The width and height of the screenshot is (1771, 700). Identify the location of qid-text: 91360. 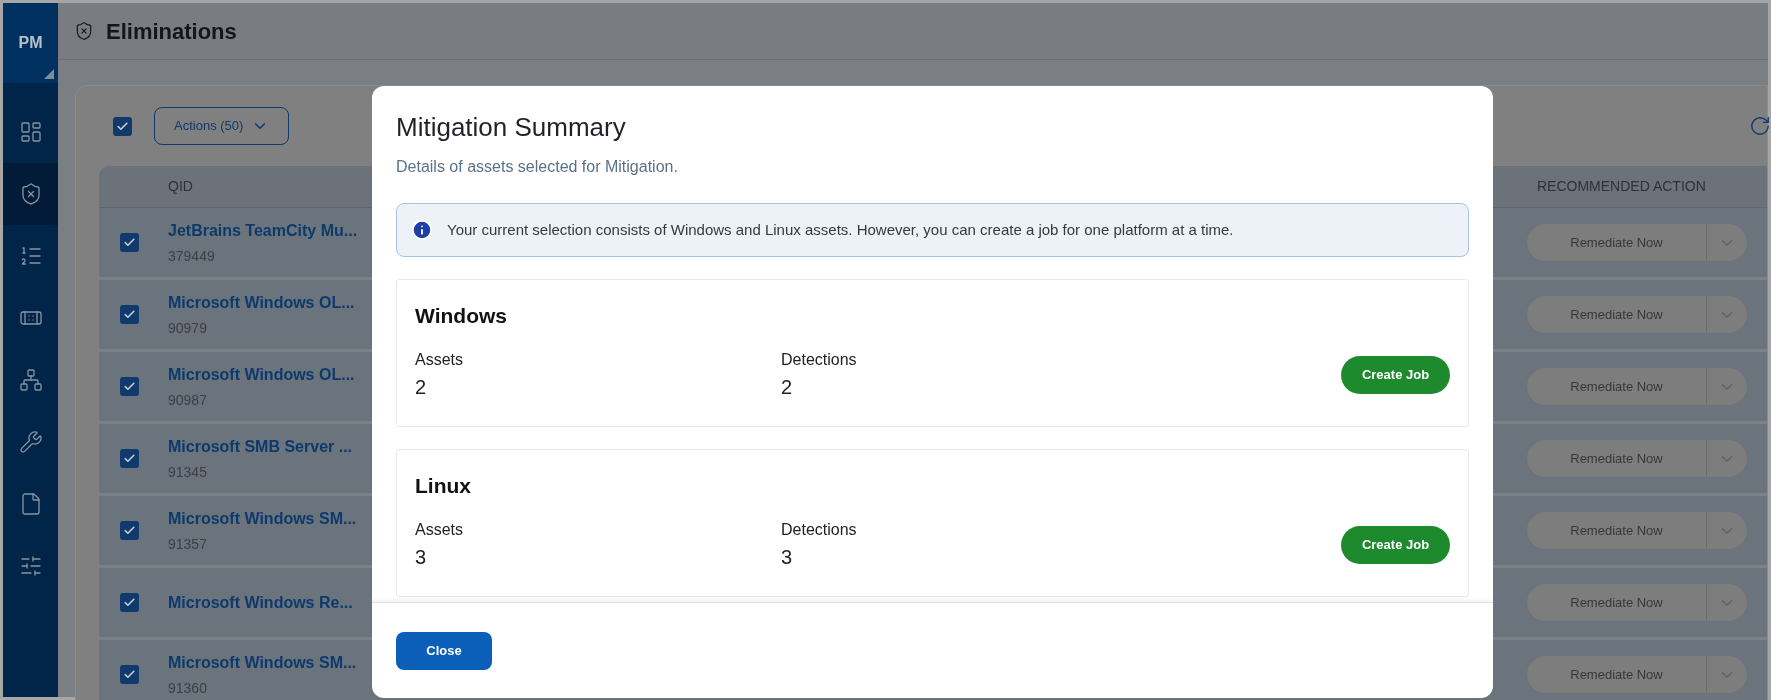
(188, 688).